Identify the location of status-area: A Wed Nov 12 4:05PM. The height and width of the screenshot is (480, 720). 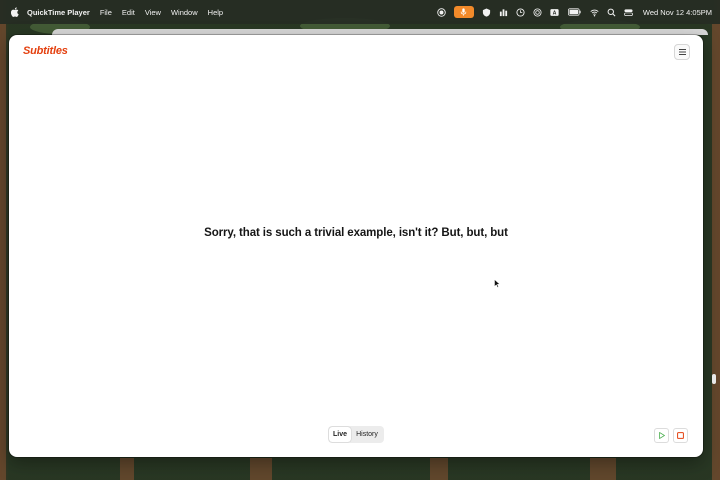
(576, 12).